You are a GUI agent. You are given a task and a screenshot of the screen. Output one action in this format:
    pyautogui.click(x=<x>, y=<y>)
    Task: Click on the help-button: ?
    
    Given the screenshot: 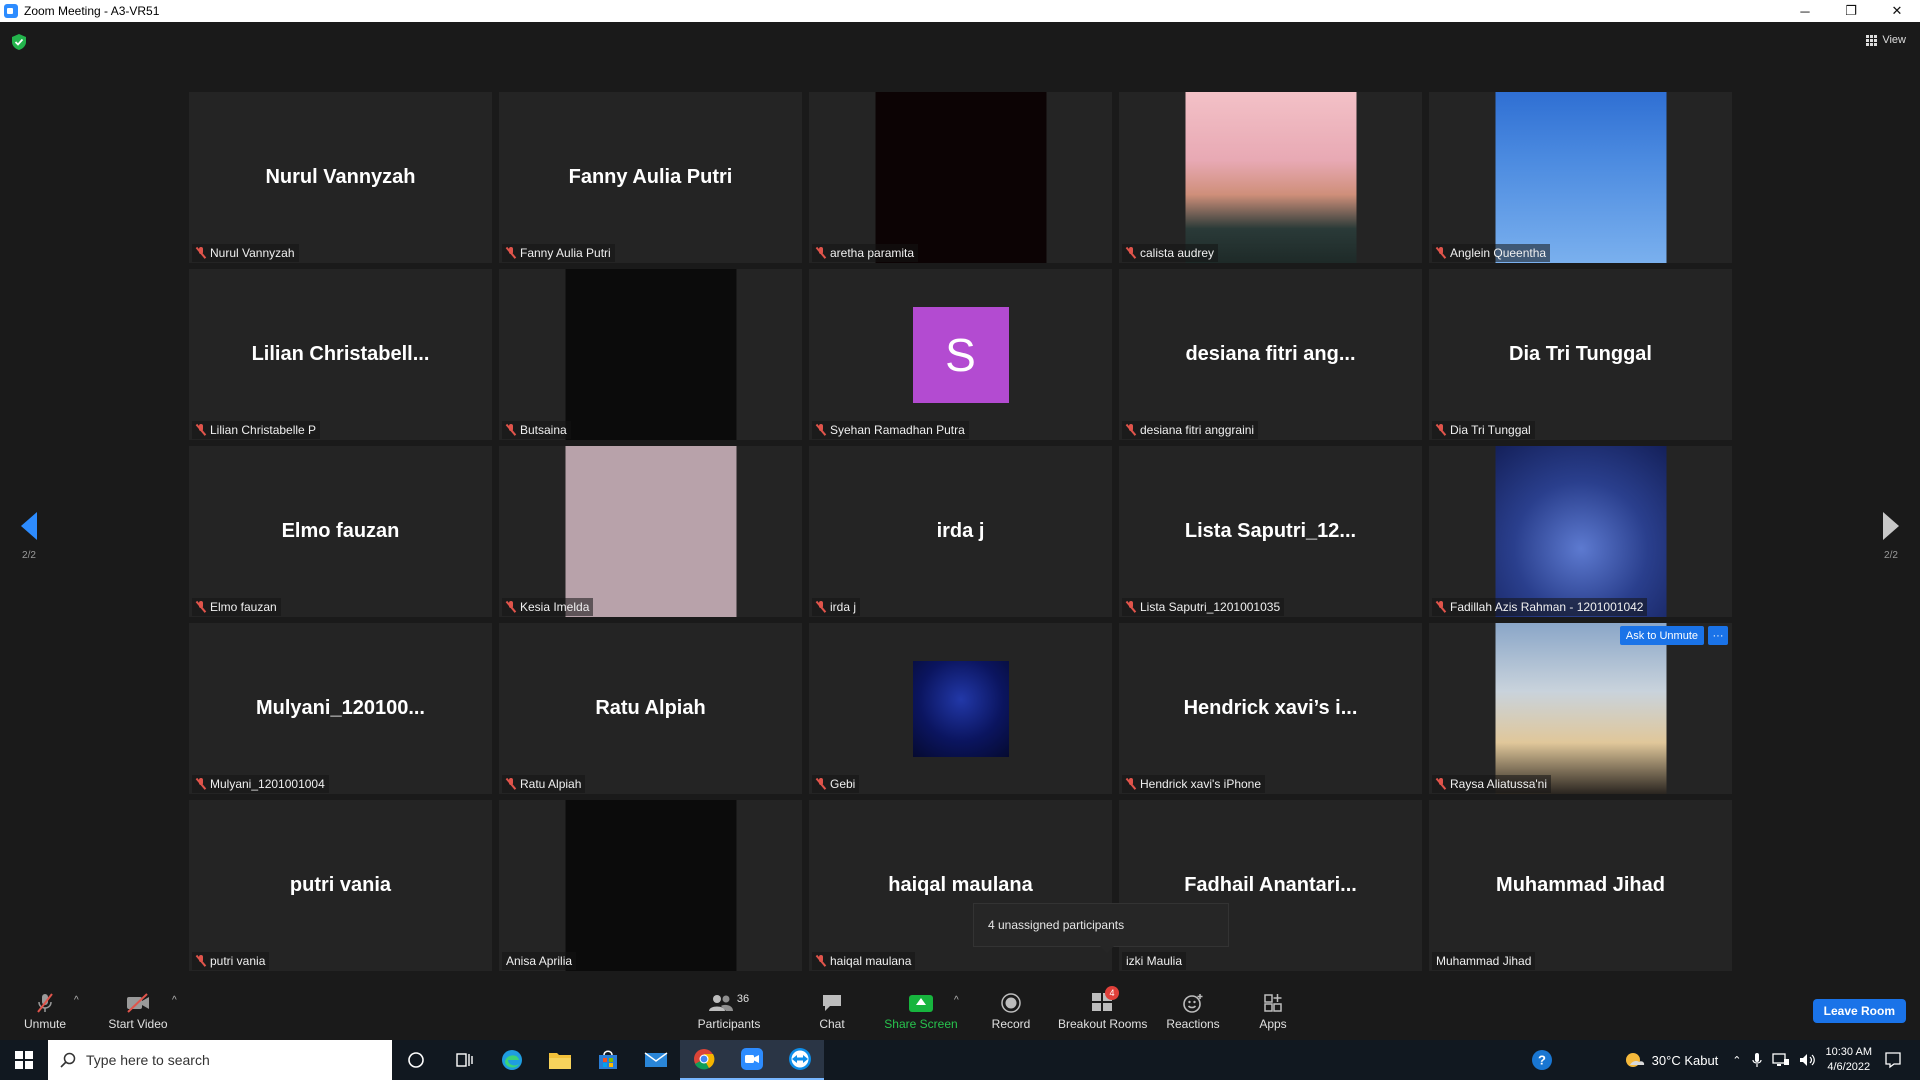 What is the action you would take?
    pyautogui.click(x=1542, y=1060)
    